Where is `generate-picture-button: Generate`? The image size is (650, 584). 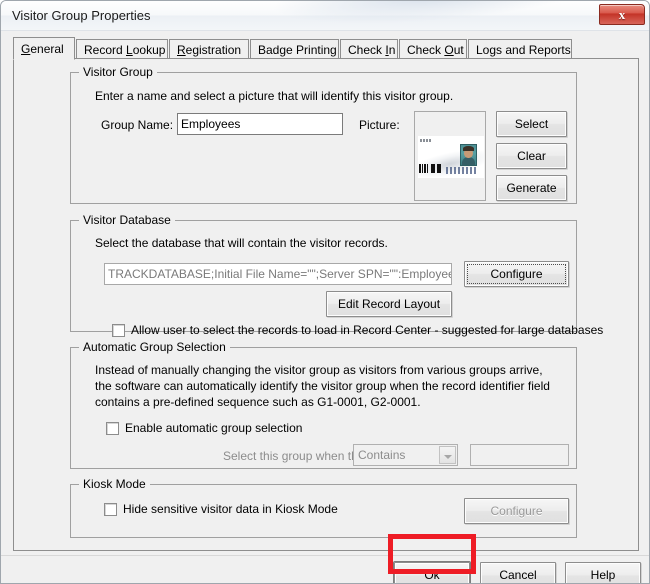
generate-picture-button: Generate is located at coordinates (531, 188).